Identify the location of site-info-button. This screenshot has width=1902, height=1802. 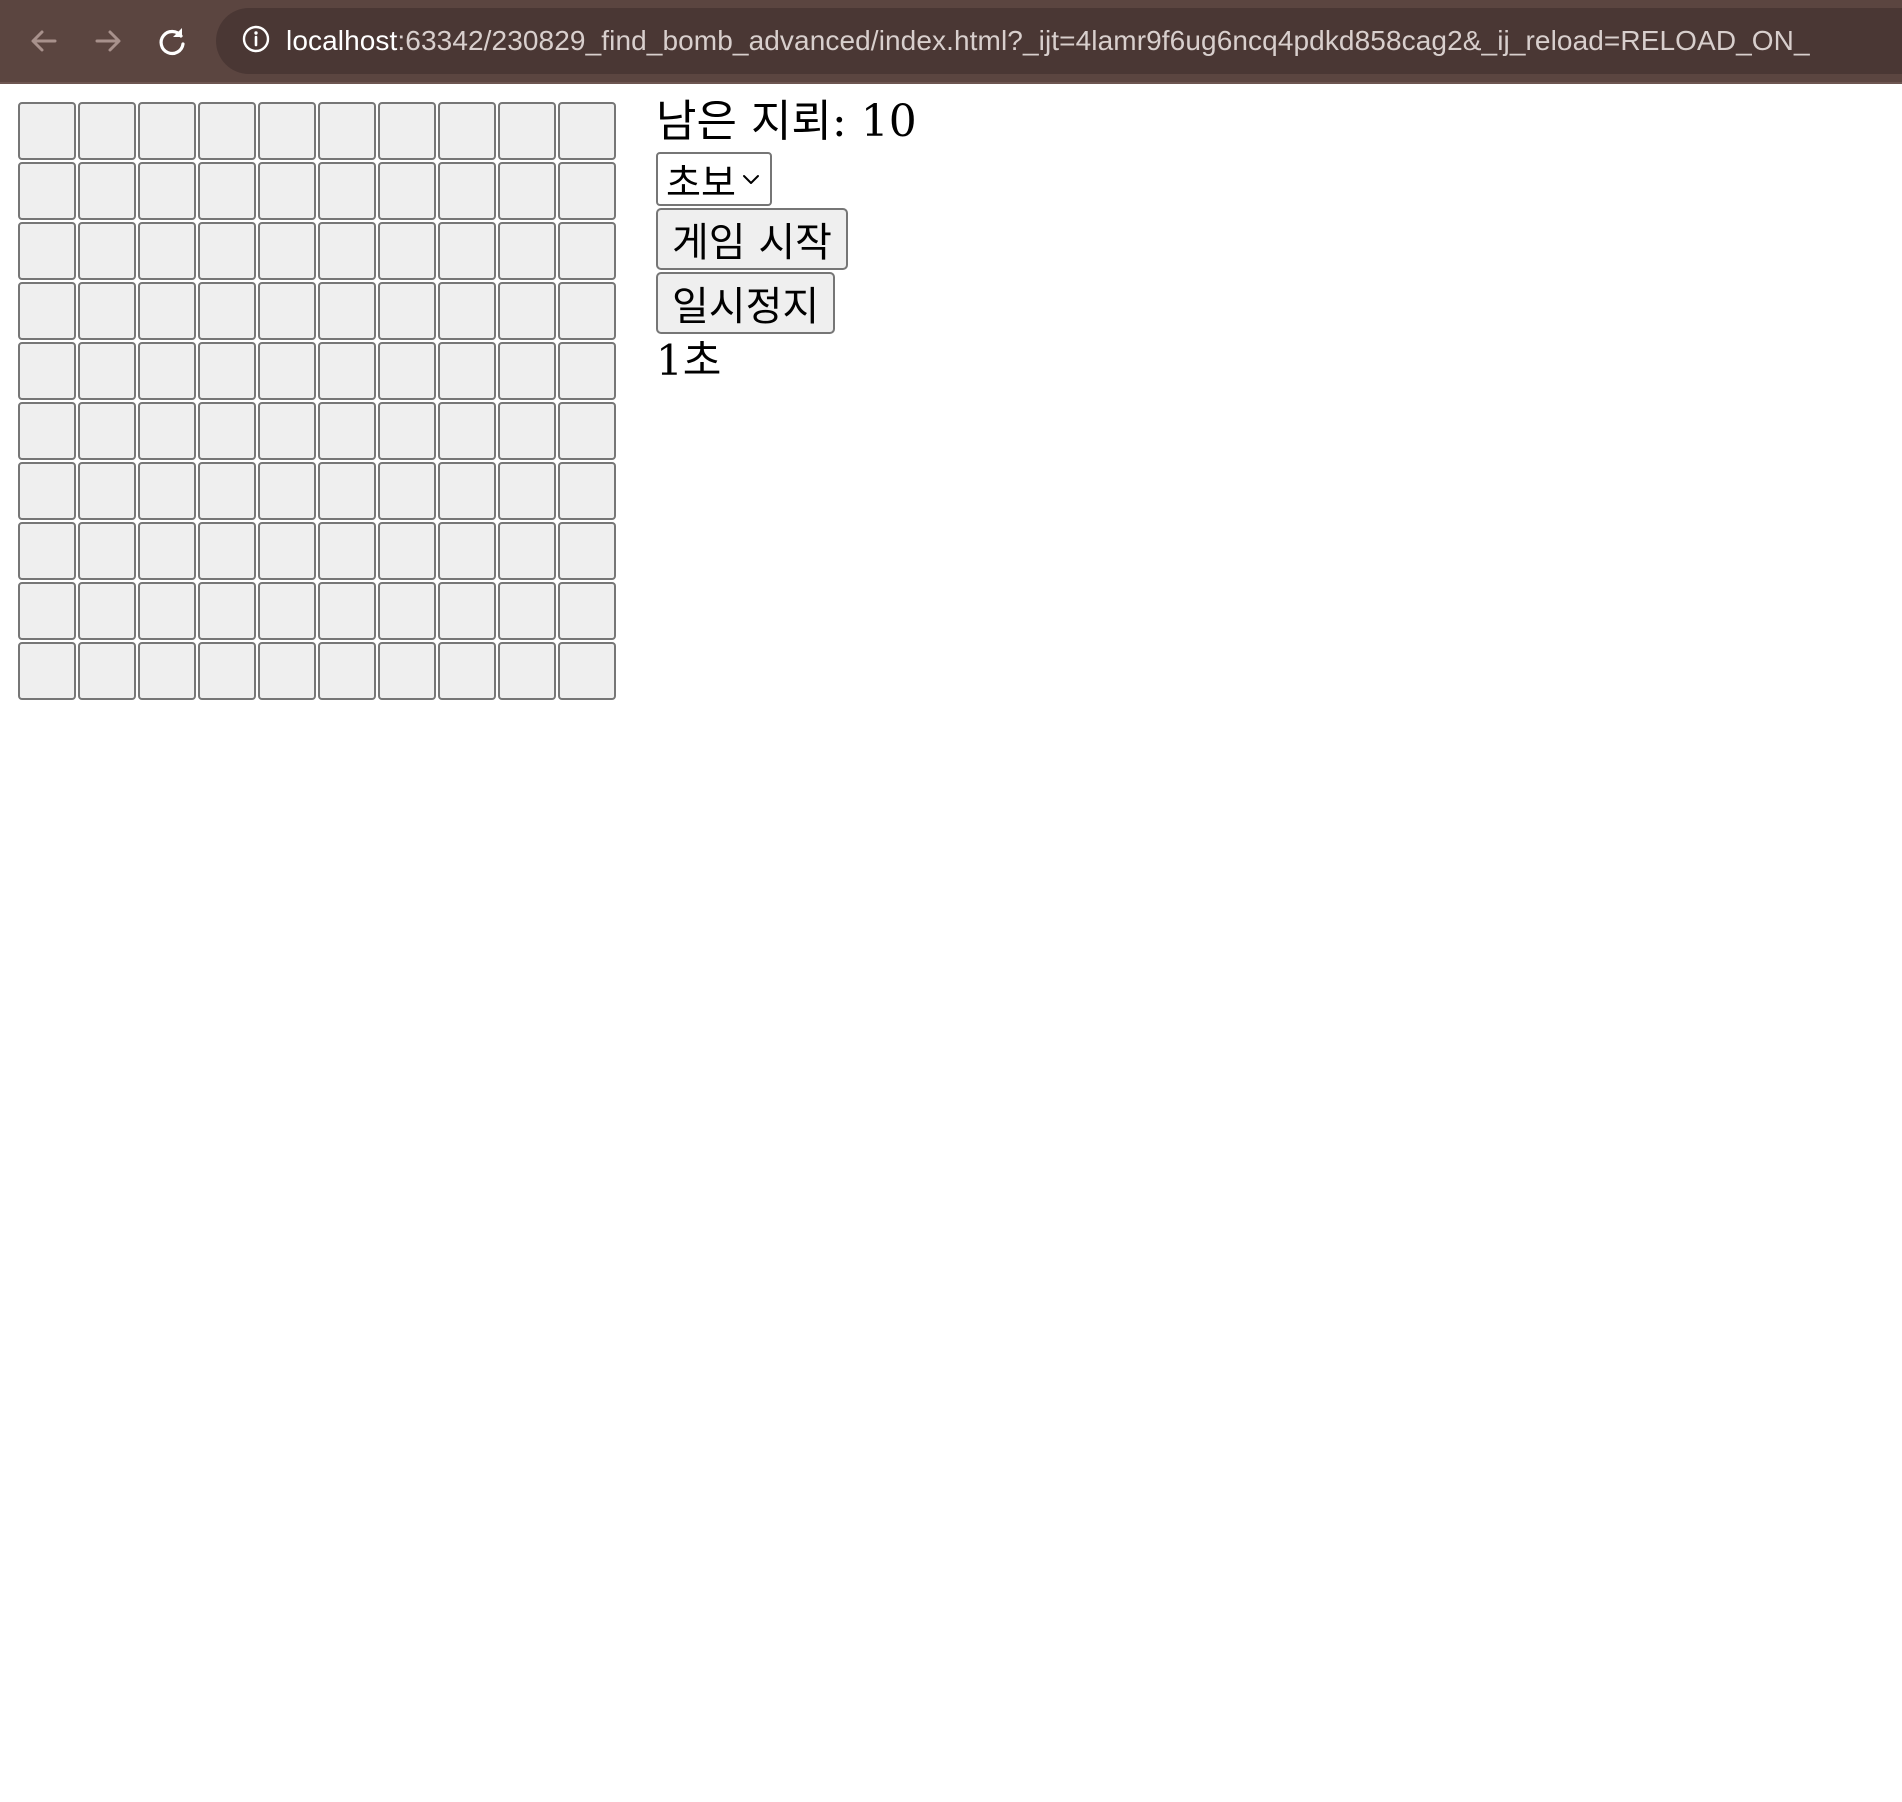
(256, 41).